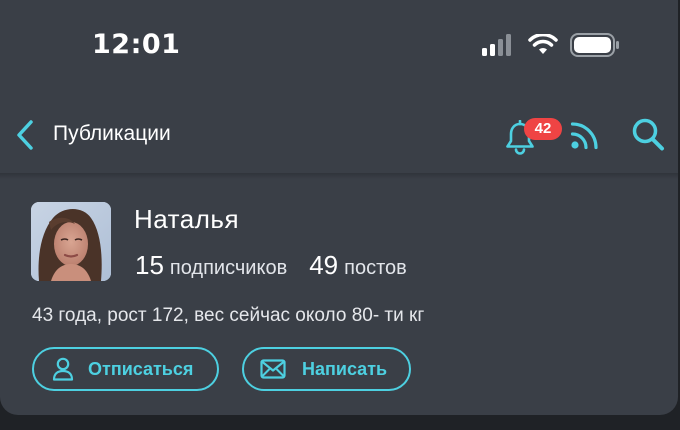 This screenshot has height=430, width=680. Describe the element at coordinates (63, 369) in the screenshot. I see `user-icon` at that location.